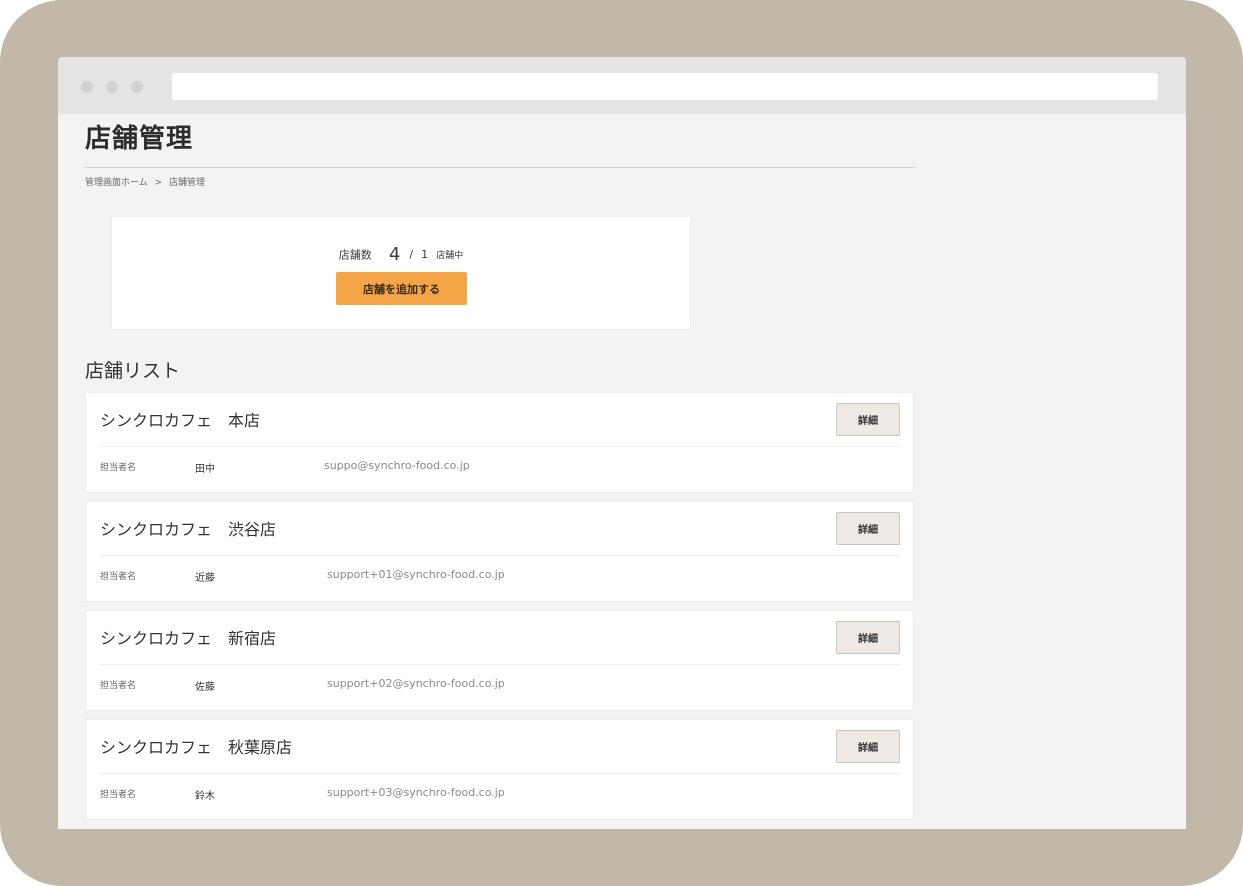 This screenshot has width=1243, height=886. Describe the element at coordinates (500, 167) in the screenshot. I see `title-divider` at that location.